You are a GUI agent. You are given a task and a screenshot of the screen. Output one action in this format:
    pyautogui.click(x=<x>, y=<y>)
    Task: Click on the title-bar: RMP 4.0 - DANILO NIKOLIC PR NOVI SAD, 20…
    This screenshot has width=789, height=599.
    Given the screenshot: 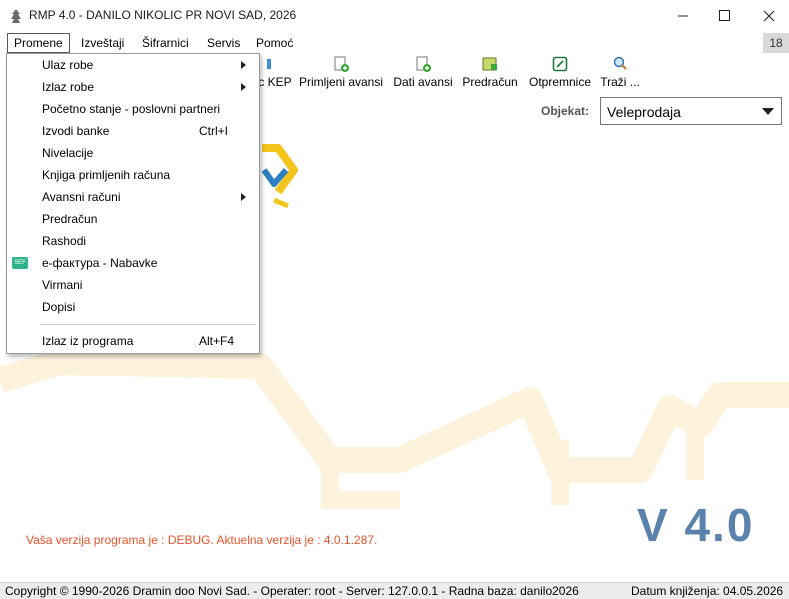 What is the action you would take?
    pyautogui.click(x=394, y=16)
    